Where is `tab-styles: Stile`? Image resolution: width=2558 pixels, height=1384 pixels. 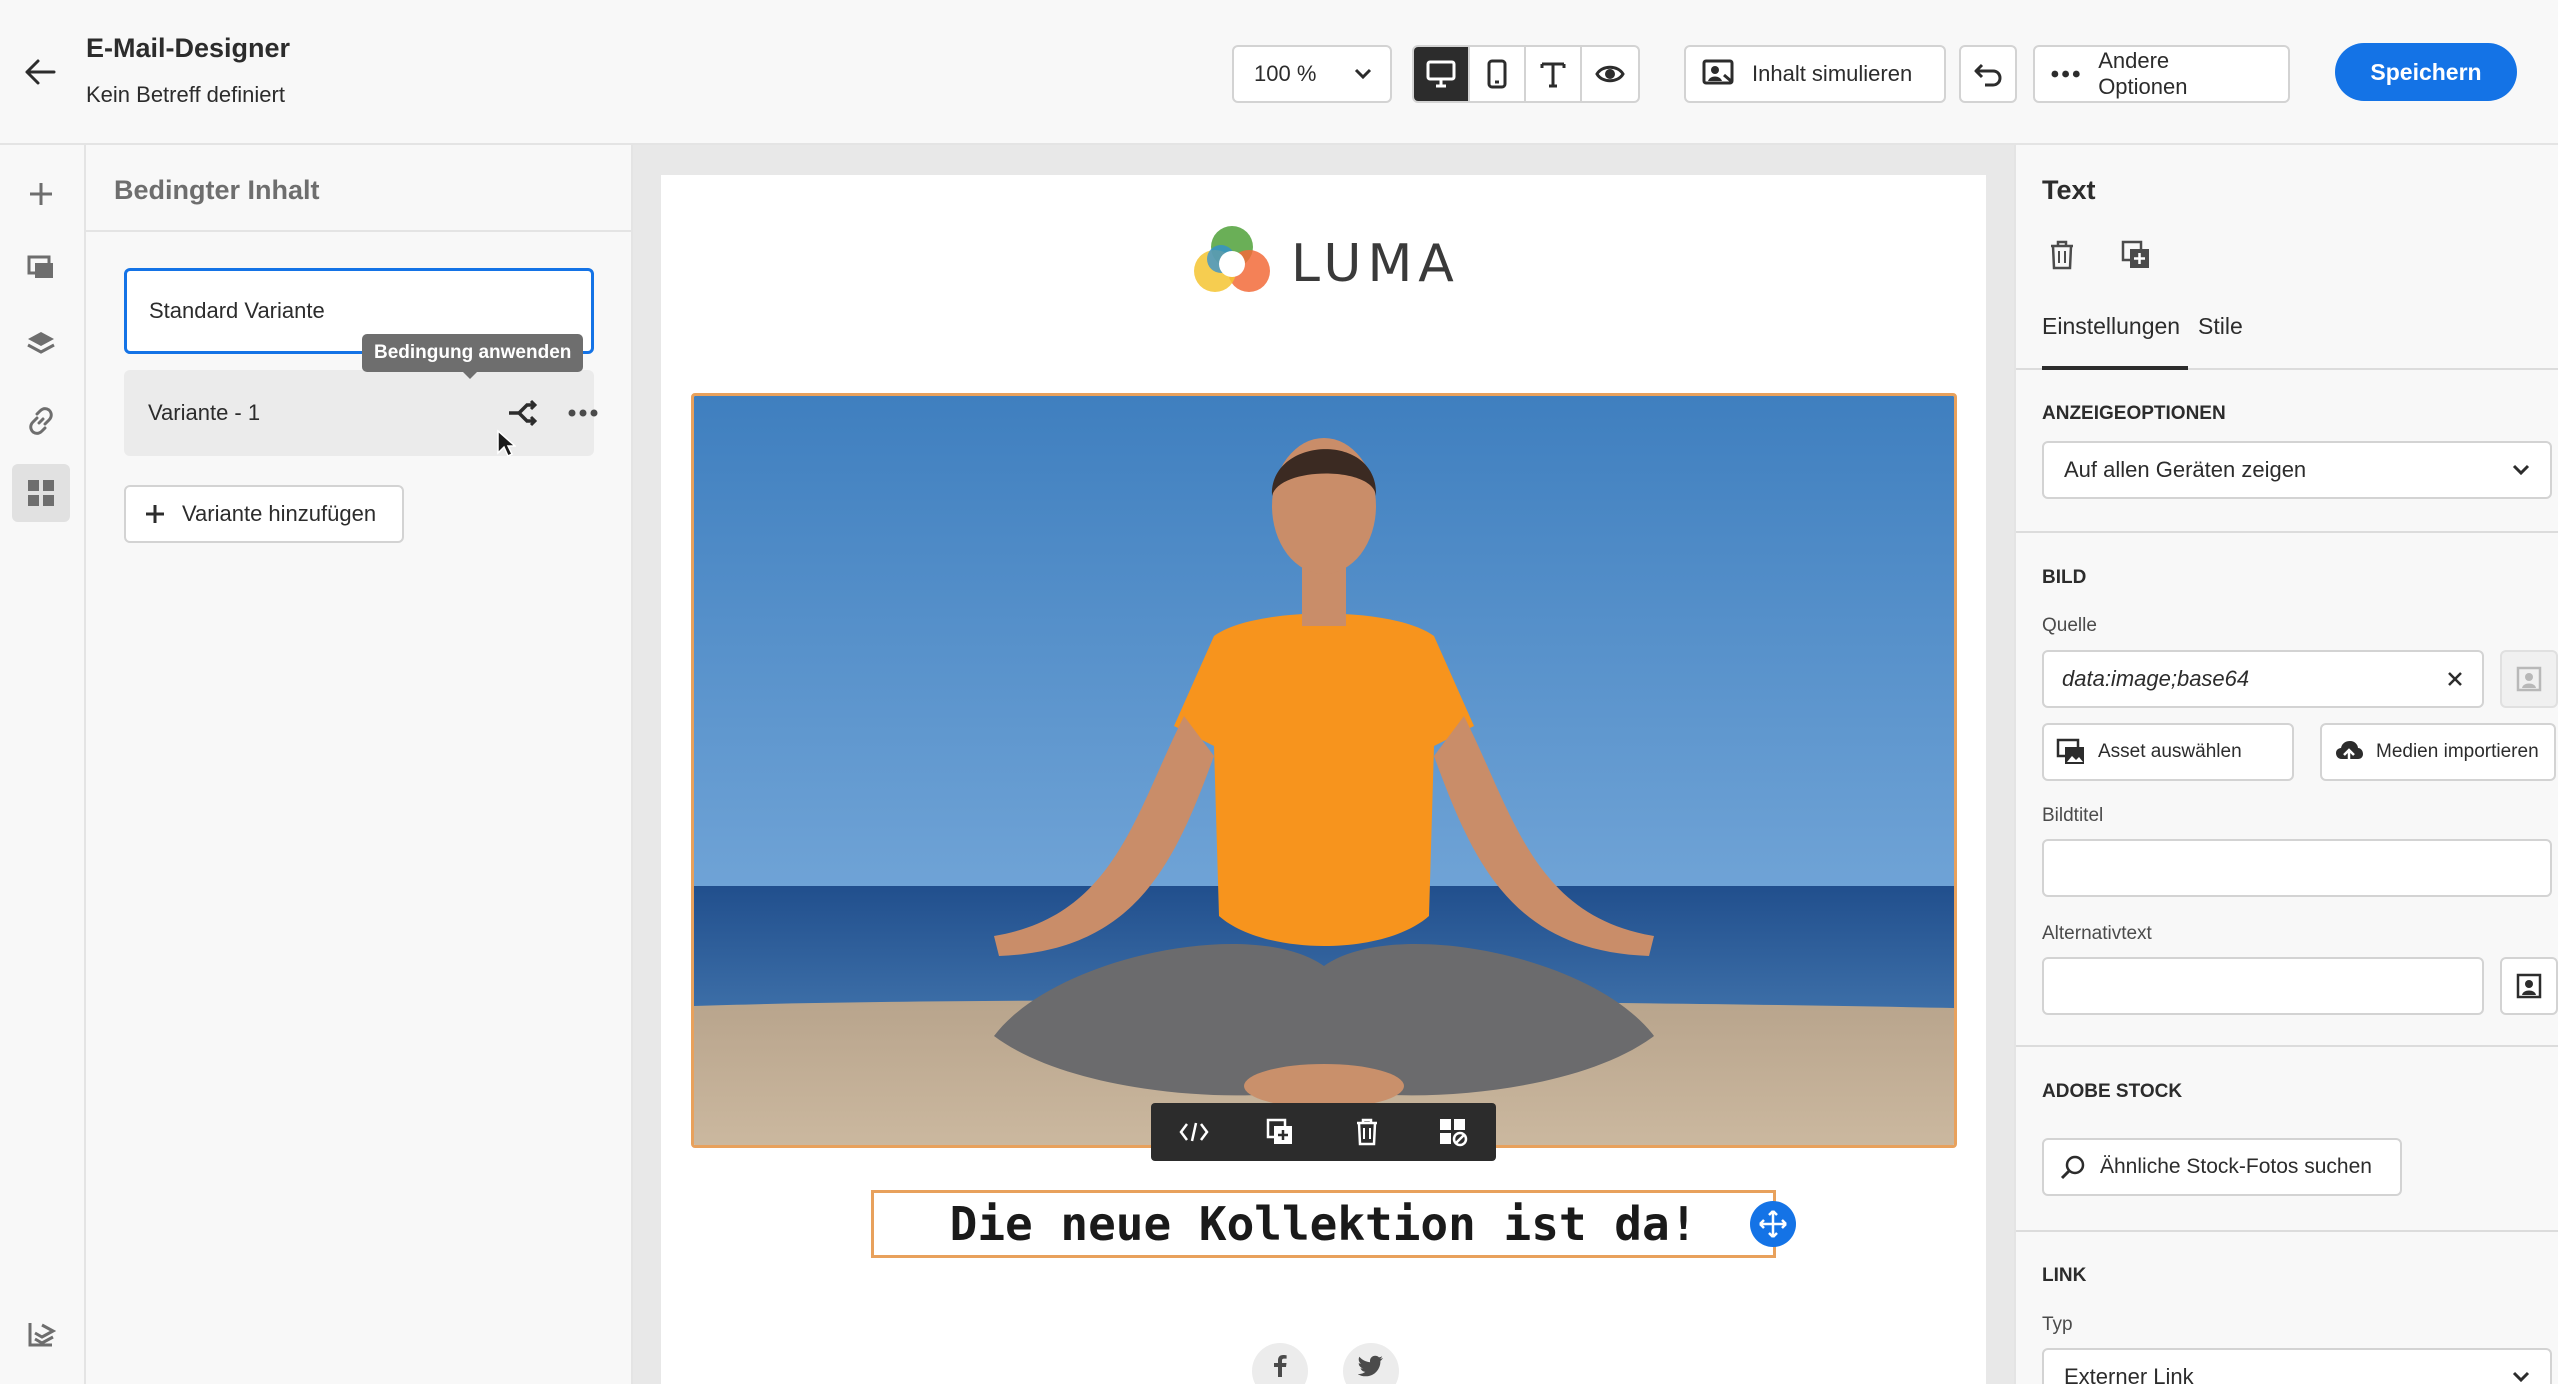 tab-styles: Stile is located at coordinates (2220, 326).